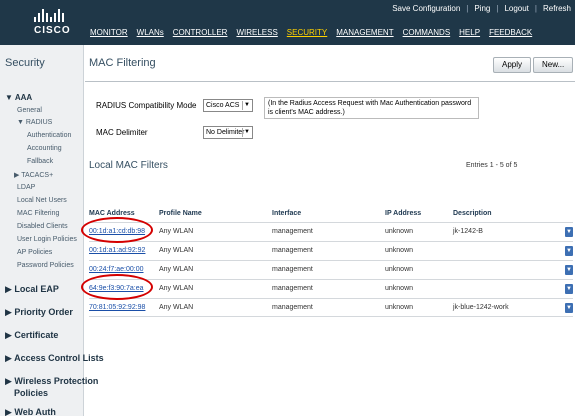  Describe the element at coordinates (18, 97) in the screenshot. I see `sidebar-item-aaa: ▼ AAA` at that location.